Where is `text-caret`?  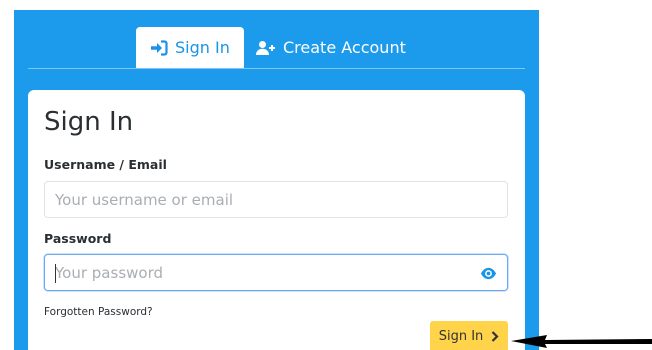
text-caret is located at coordinates (55, 273).